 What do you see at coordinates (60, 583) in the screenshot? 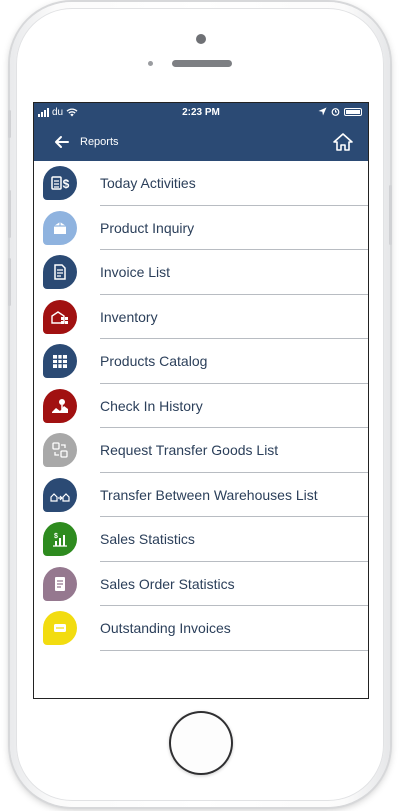
I see `order-sheet-icon` at bounding box center [60, 583].